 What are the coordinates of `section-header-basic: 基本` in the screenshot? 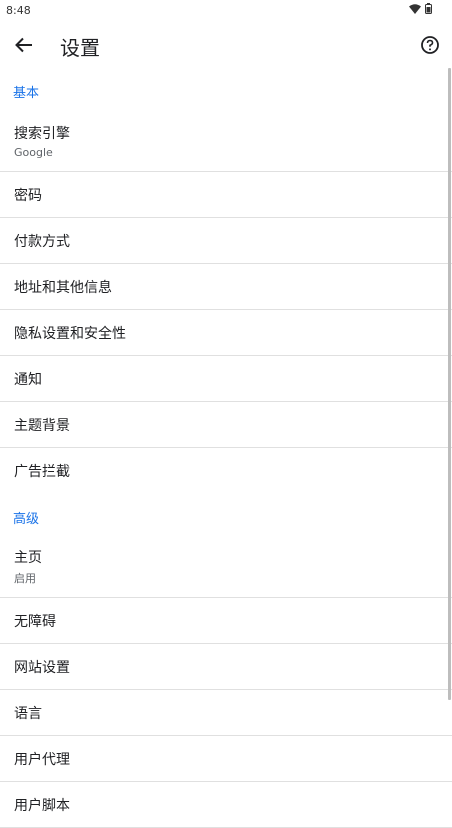 It's located at (26, 93).